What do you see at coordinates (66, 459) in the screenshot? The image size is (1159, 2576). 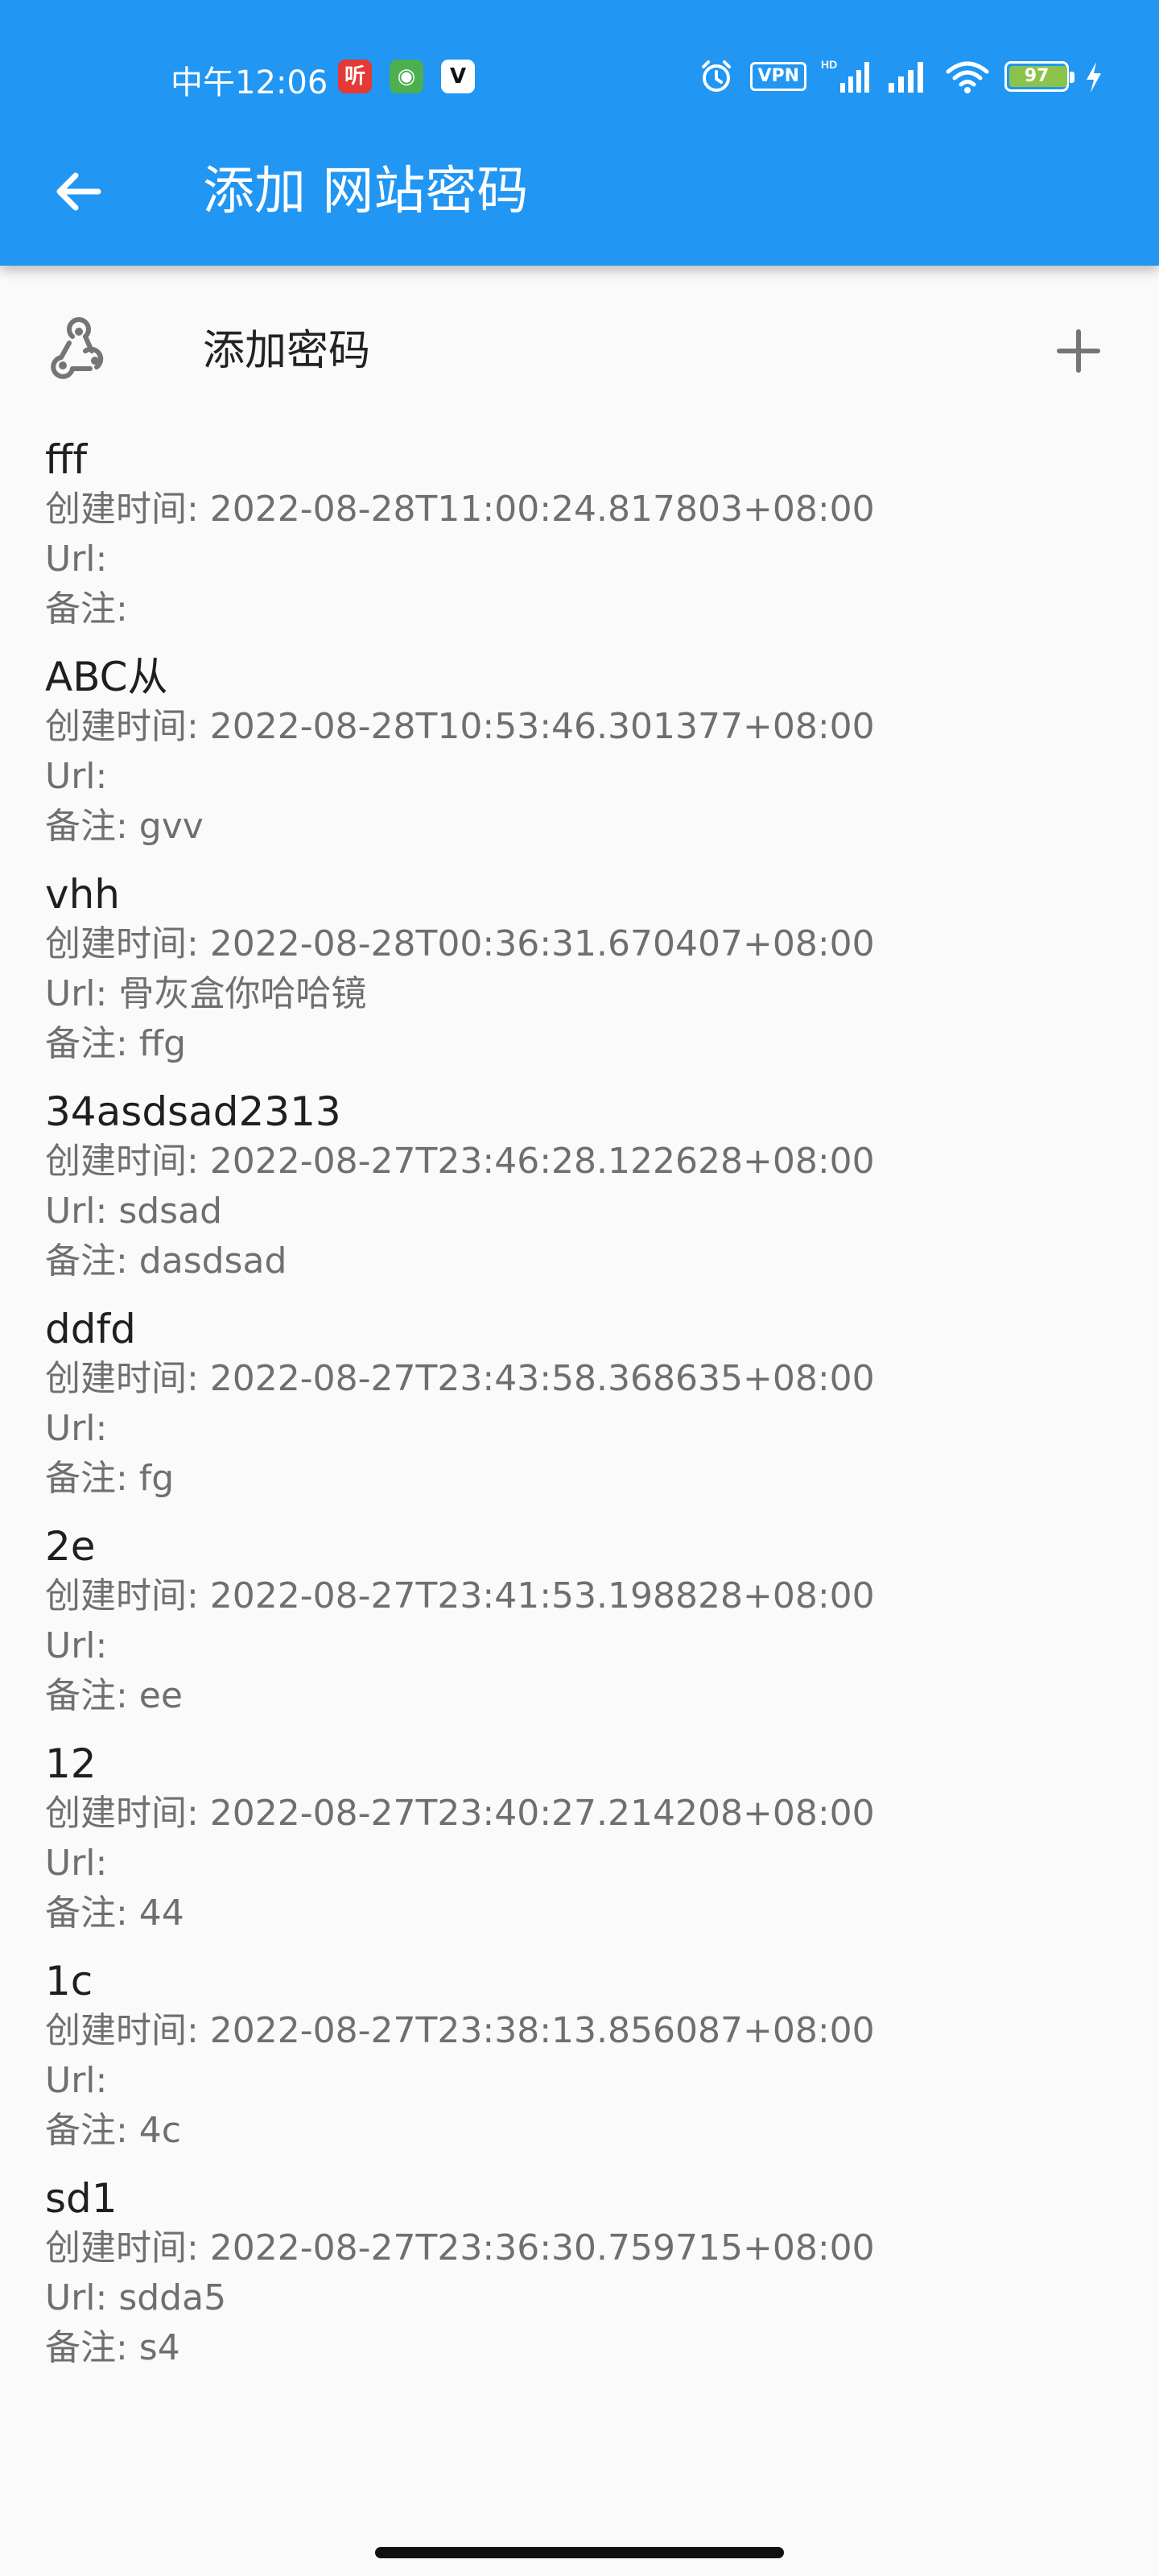 I see `entry-name: fff` at bounding box center [66, 459].